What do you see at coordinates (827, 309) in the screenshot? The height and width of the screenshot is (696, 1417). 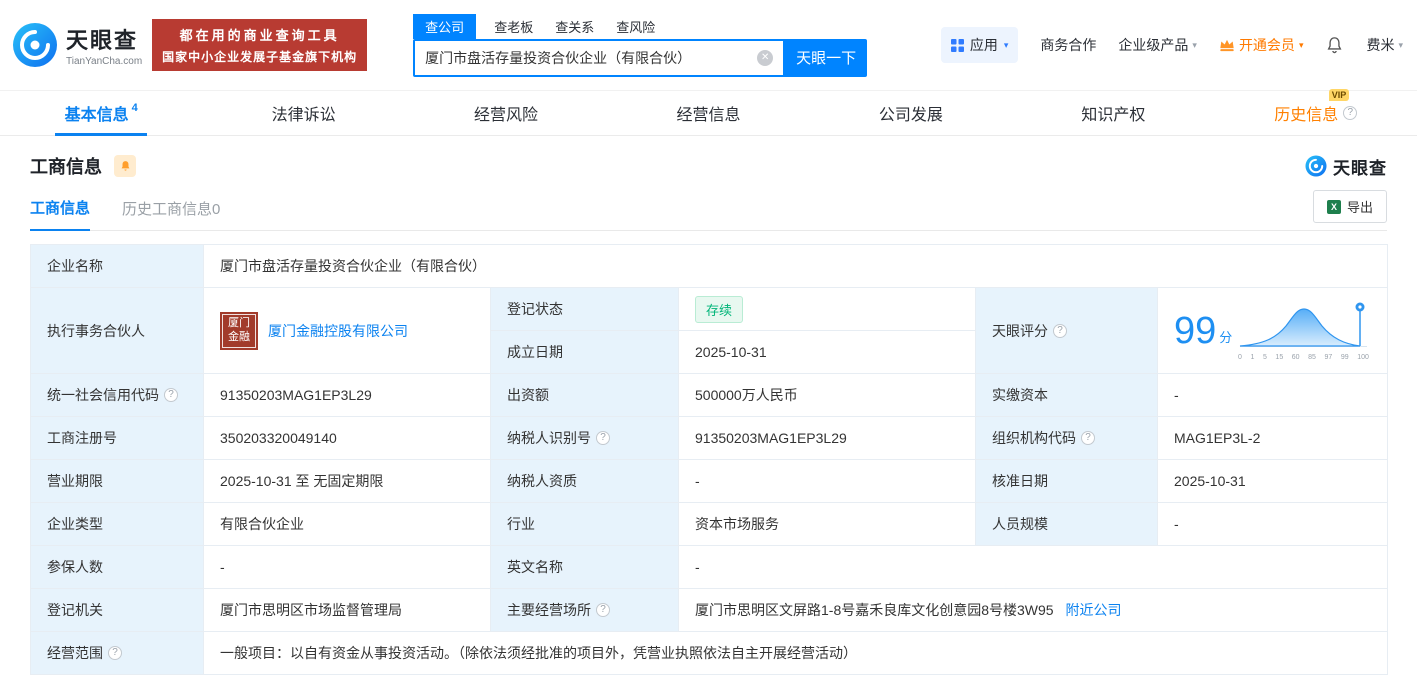 I see `field-registration-status-value: 存续` at bounding box center [827, 309].